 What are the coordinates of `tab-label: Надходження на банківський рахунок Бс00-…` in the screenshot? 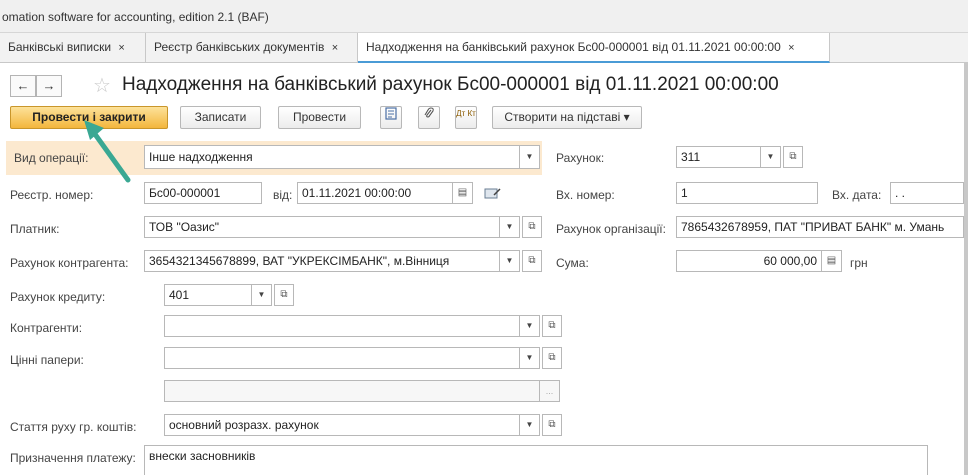 It's located at (573, 47).